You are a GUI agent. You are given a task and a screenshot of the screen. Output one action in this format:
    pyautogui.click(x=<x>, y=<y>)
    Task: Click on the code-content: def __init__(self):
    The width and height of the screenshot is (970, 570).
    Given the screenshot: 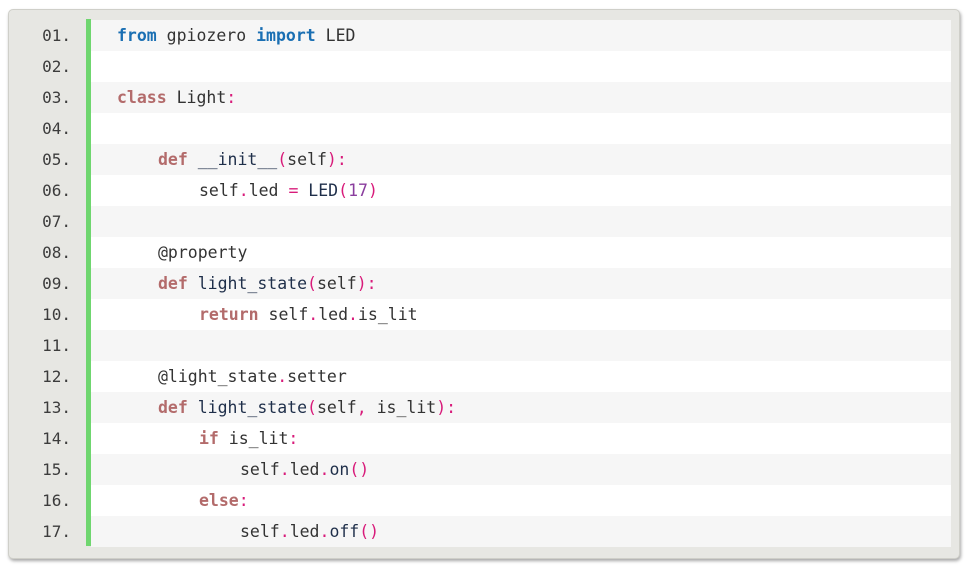 What is the action you would take?
    pyautogui.click(x=252, y=159)
    